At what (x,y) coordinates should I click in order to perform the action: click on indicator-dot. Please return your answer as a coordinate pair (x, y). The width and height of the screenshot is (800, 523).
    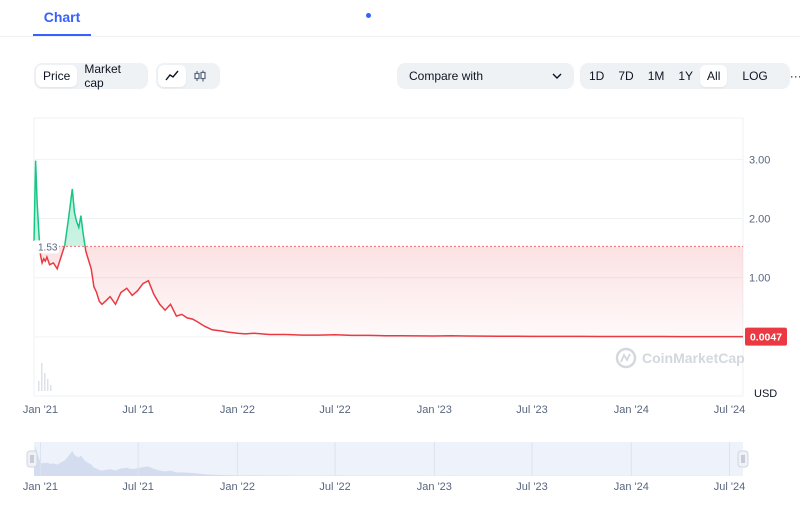
    Looking at the image, I should click on (368, 15).